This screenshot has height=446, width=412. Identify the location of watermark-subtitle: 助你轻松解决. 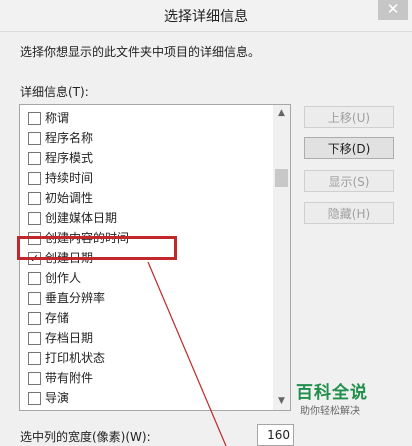
(330, 411).